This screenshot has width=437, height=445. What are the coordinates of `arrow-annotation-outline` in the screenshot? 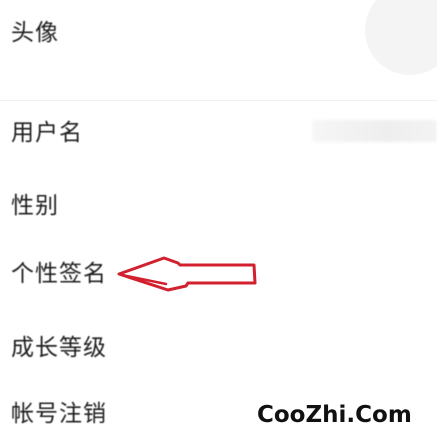 It's located at (187, 274).